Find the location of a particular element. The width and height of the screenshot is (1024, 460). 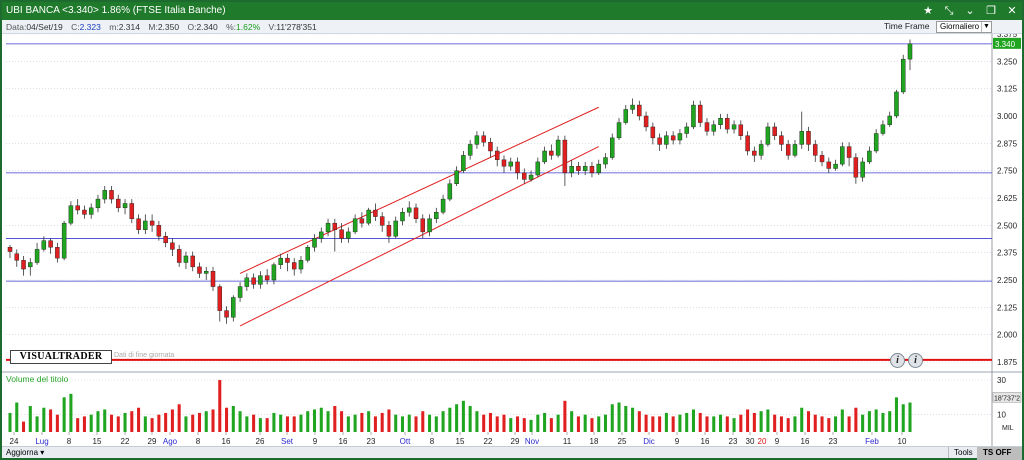

close-icon: ✕ is located at coordinates (1012, 11).